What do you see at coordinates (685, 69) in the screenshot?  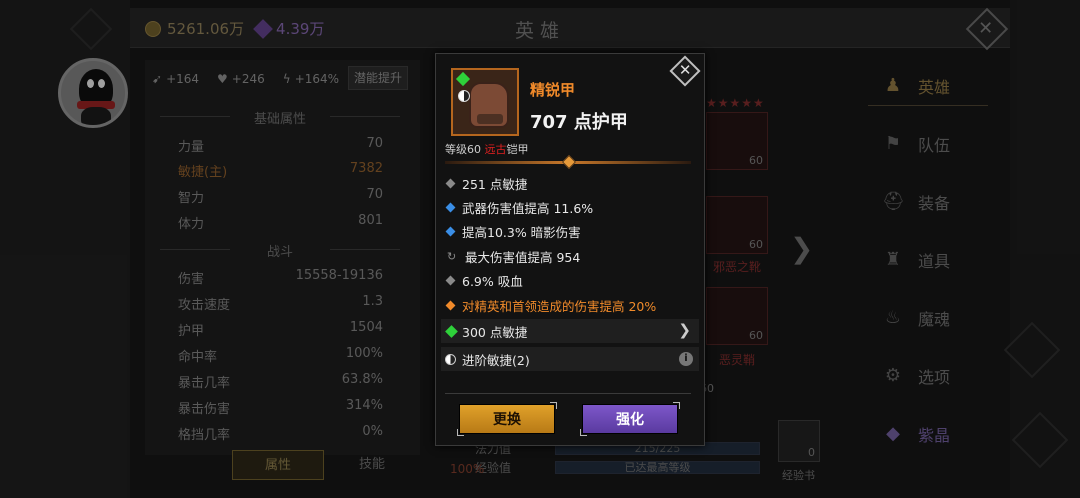 I see `close-icon: ✕` at bounding box center [685, 69].